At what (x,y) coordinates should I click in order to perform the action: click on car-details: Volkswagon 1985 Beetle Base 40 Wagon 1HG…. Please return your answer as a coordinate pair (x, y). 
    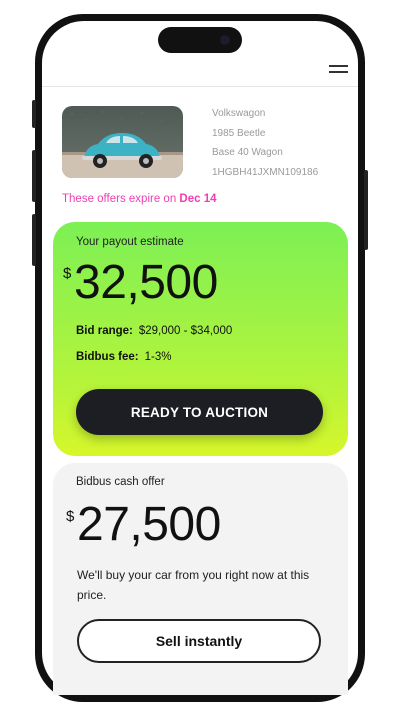
    Looking at the image, I should click on (282, 143).